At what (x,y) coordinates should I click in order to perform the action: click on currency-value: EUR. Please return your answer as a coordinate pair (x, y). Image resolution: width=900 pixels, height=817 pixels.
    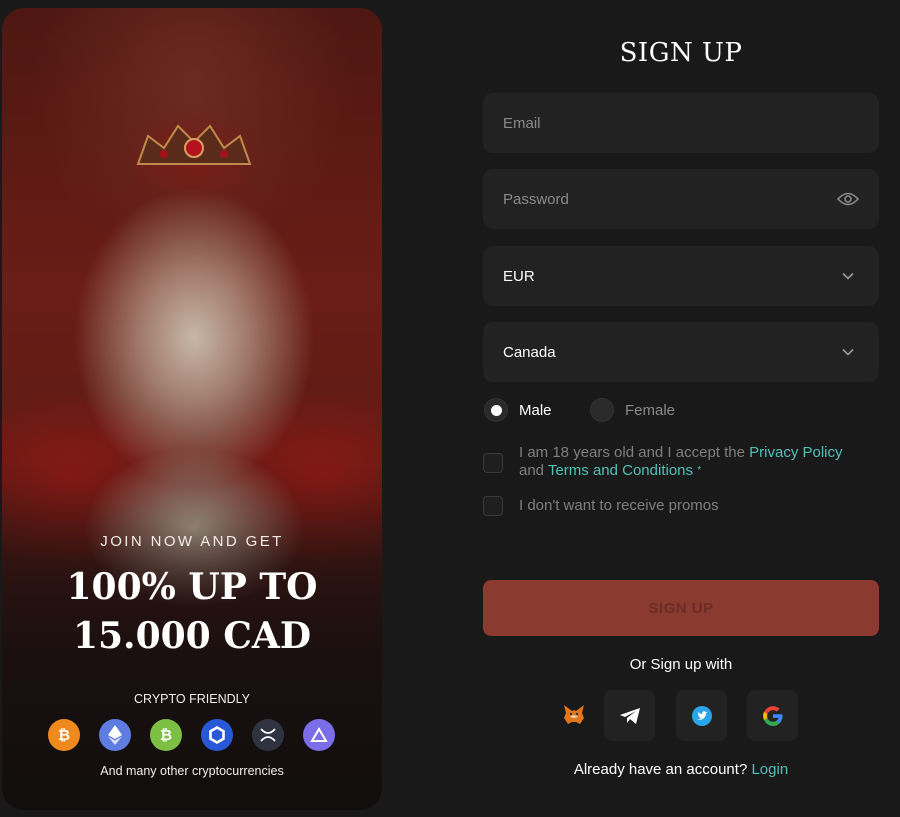
    Looking at the image, I should click on (519, 276).